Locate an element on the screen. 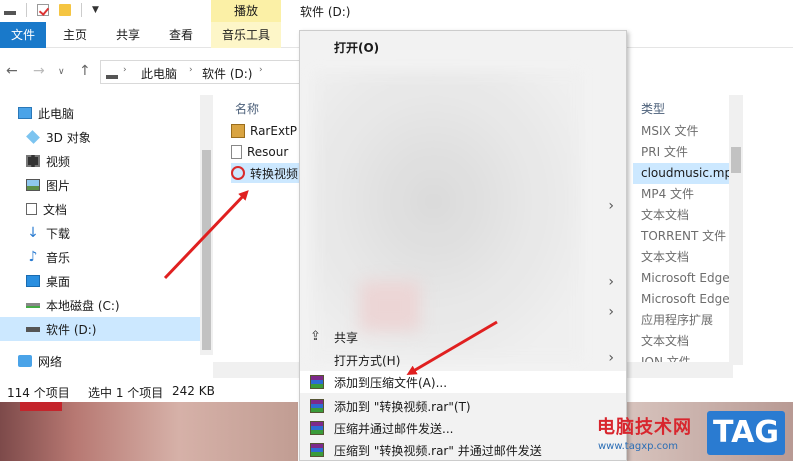 Image resolution: width=793 pixels, height=461 pixels. nav-item-music: ♪ 音乐 is located at coordinates (100, 257).